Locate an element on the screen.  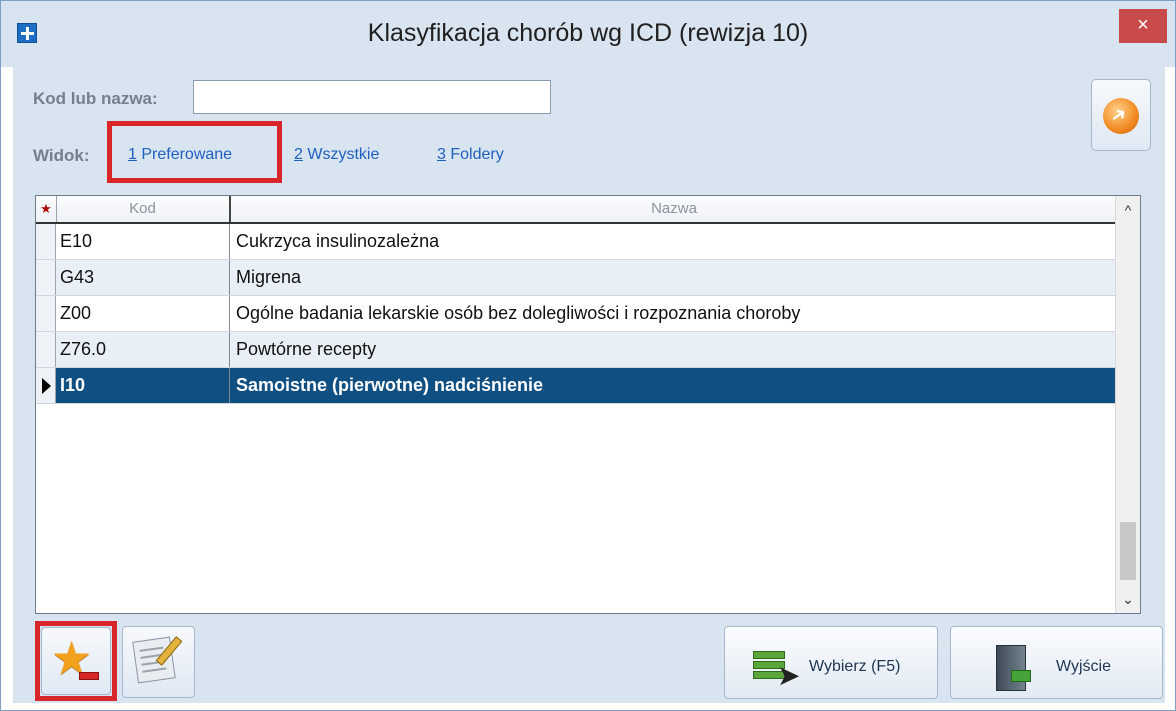
cell-nazwa: Powtórne recepty is located at coordinates (306, 349).